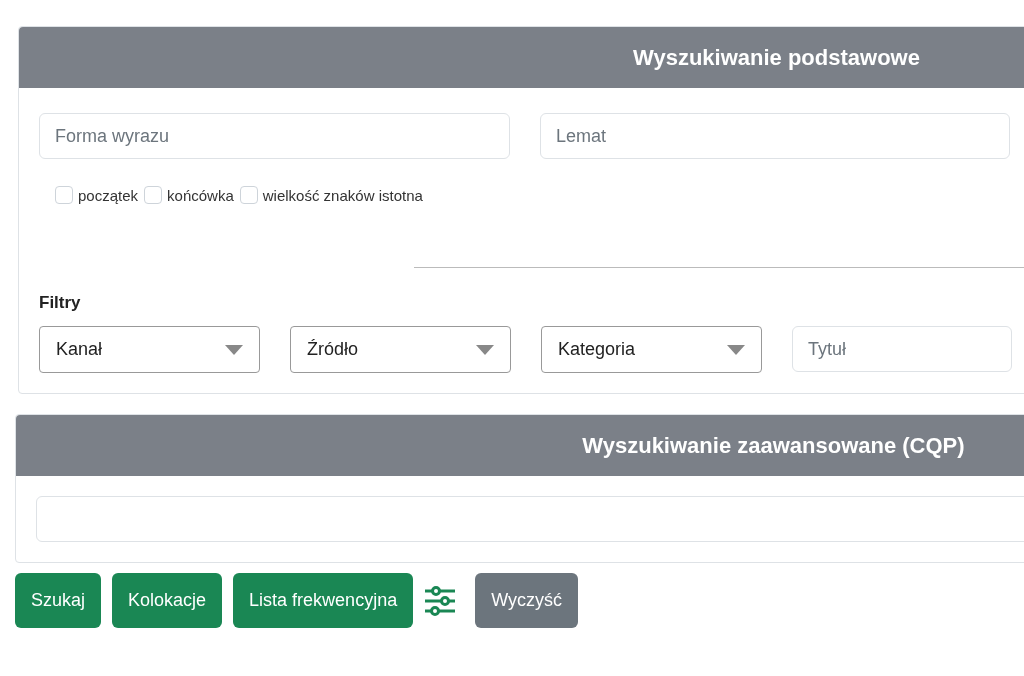 The width and height of the screenshot is (1024, 676). What do you see at coordinates (902, 349) in the screenshot?
I see `input-field: Tytuł` at bounding box center [902, 349].